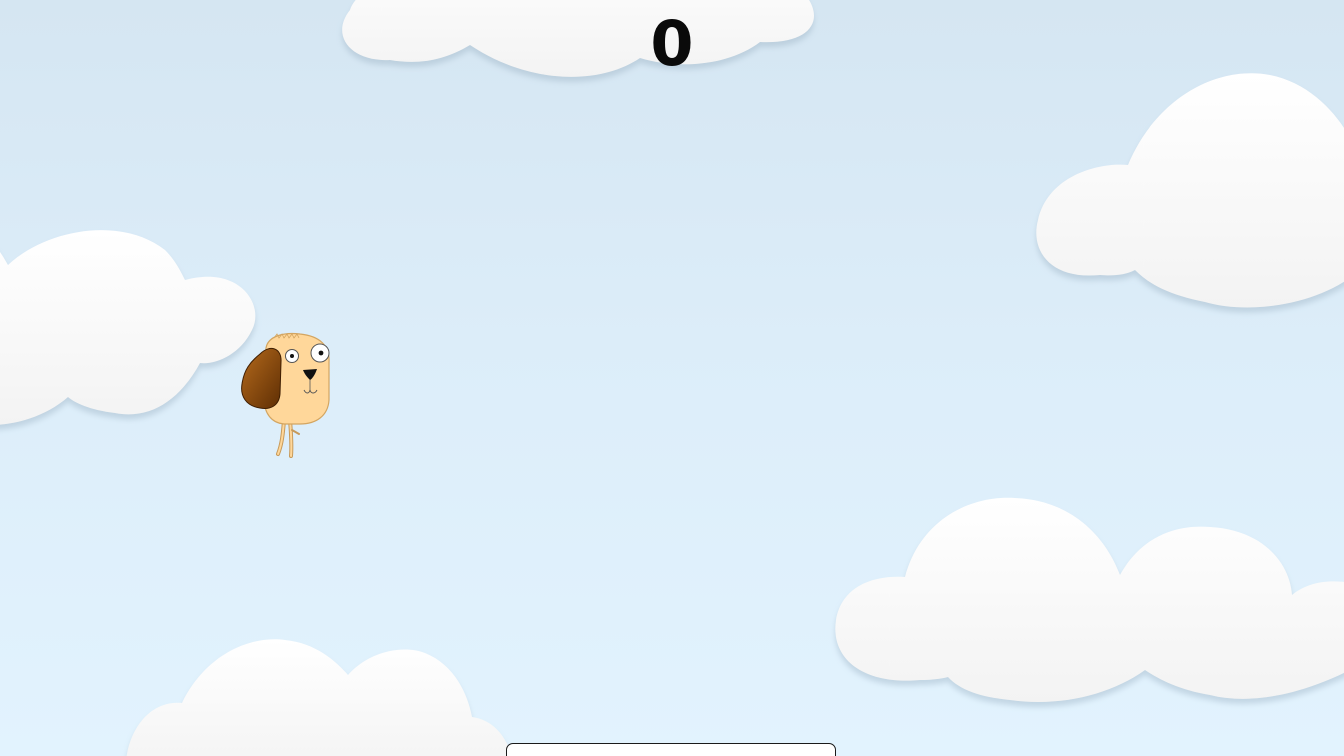  Describe the element at coordinates (672, 43) in the screenshot. I see `score-counter: 0` at that location.